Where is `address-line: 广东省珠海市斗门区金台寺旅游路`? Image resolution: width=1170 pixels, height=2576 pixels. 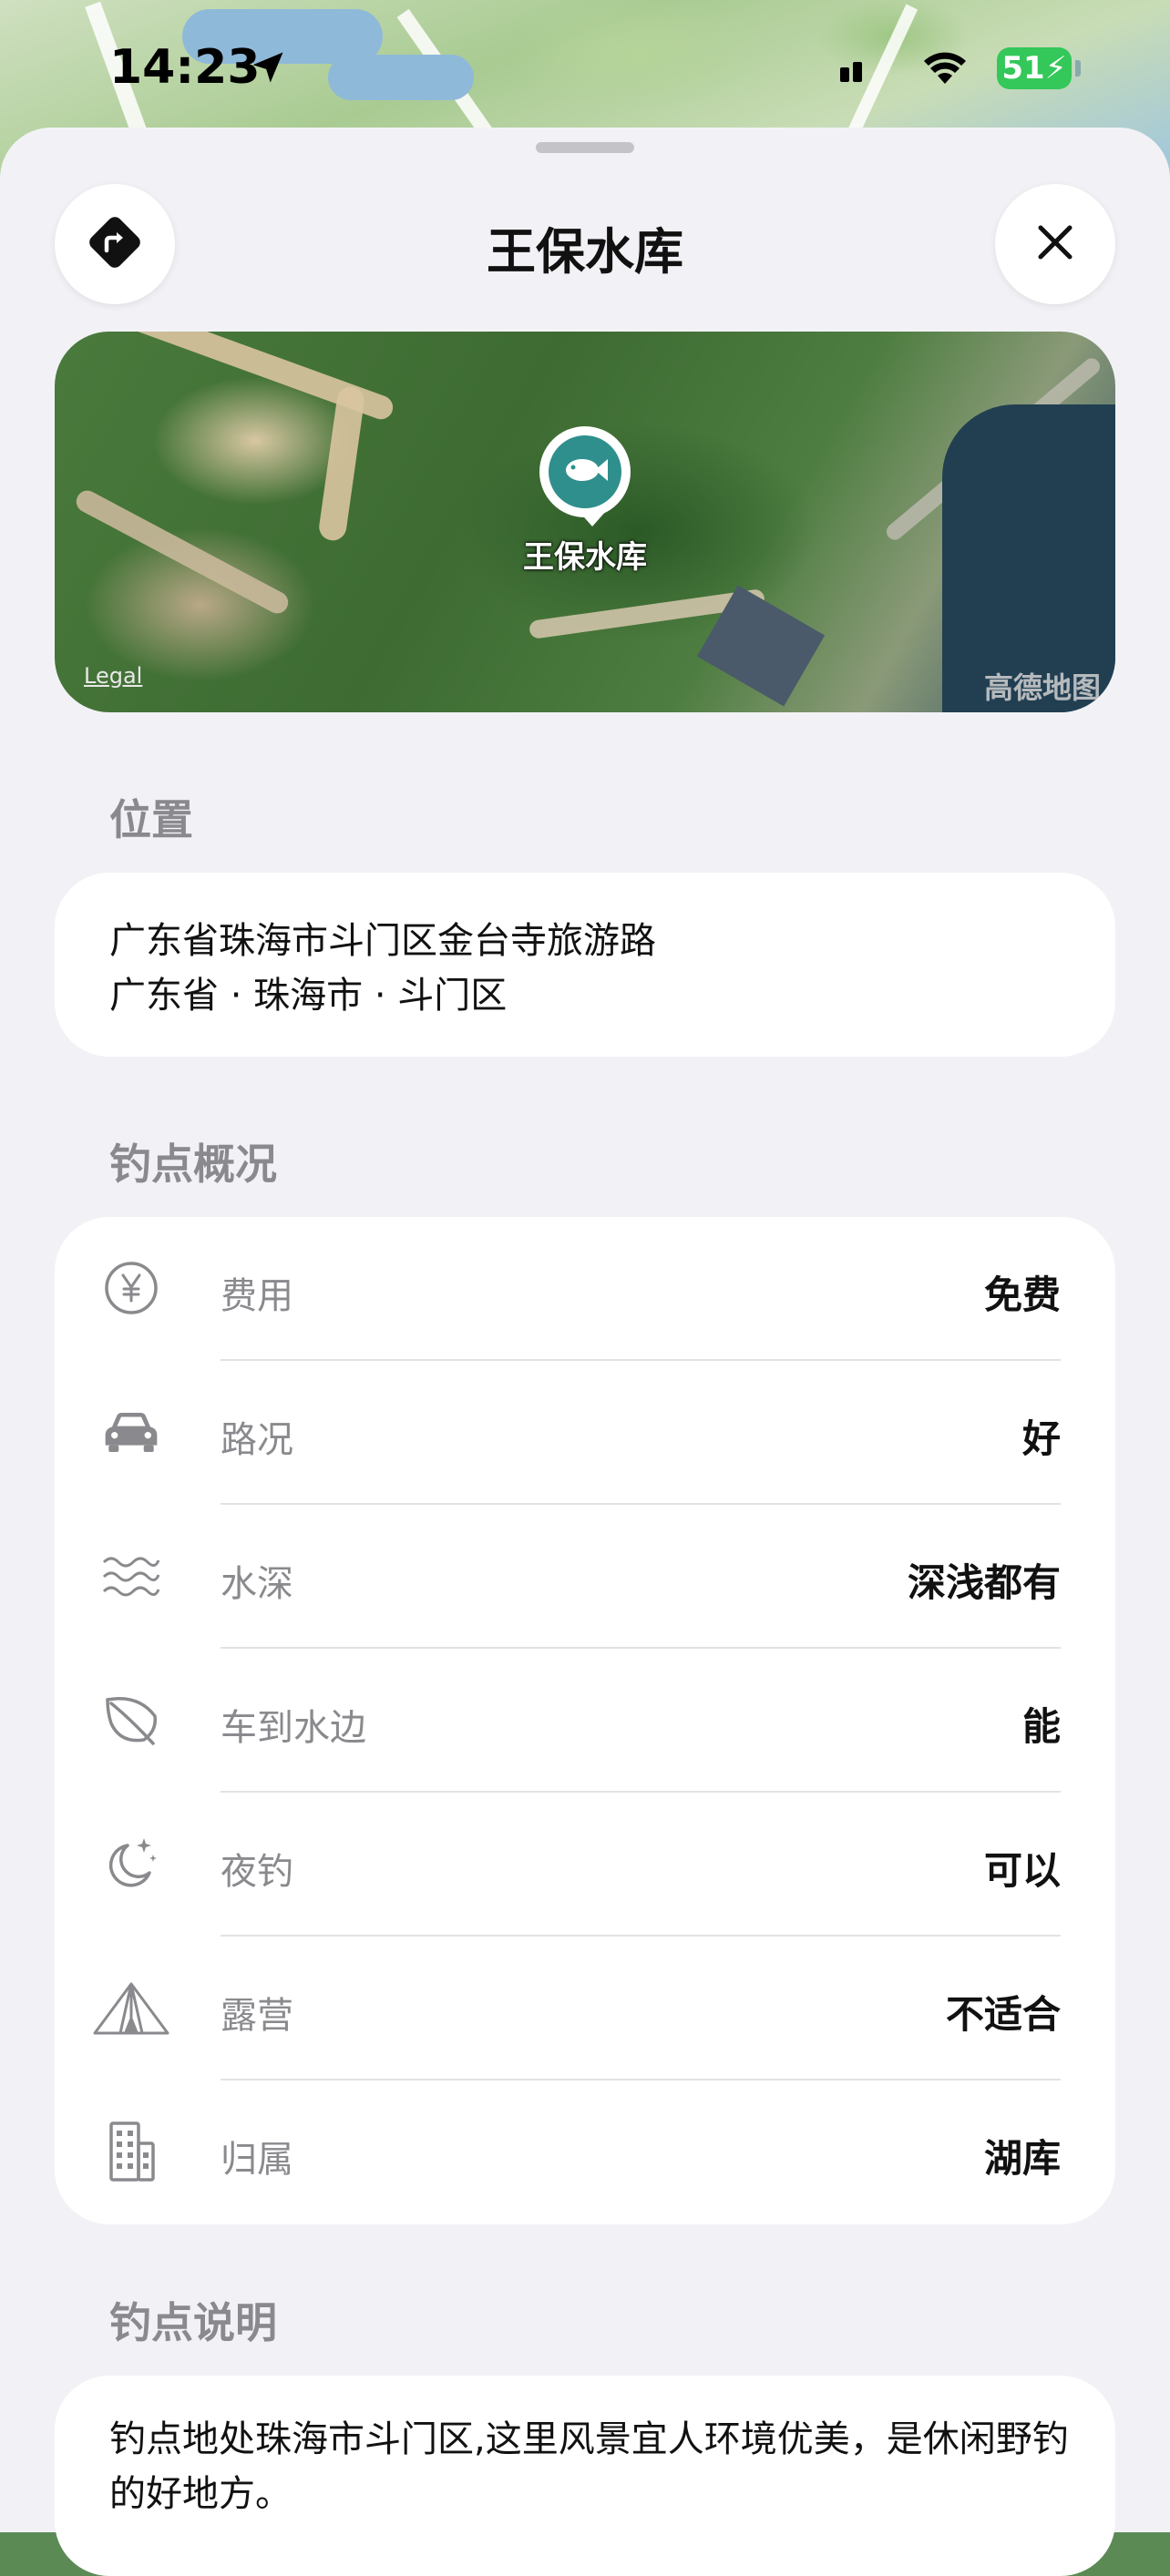 address-line: 广东省珠海市斗门区金台寺旅游路 is located at coordinates (383, 941).